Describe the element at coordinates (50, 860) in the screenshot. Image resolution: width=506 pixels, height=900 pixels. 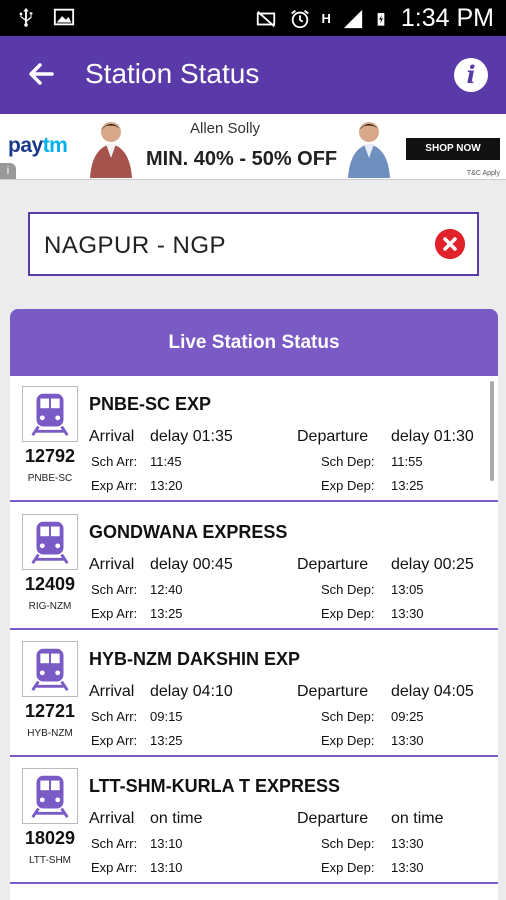
I see `train-route-code: LTT-SHM` at that location.